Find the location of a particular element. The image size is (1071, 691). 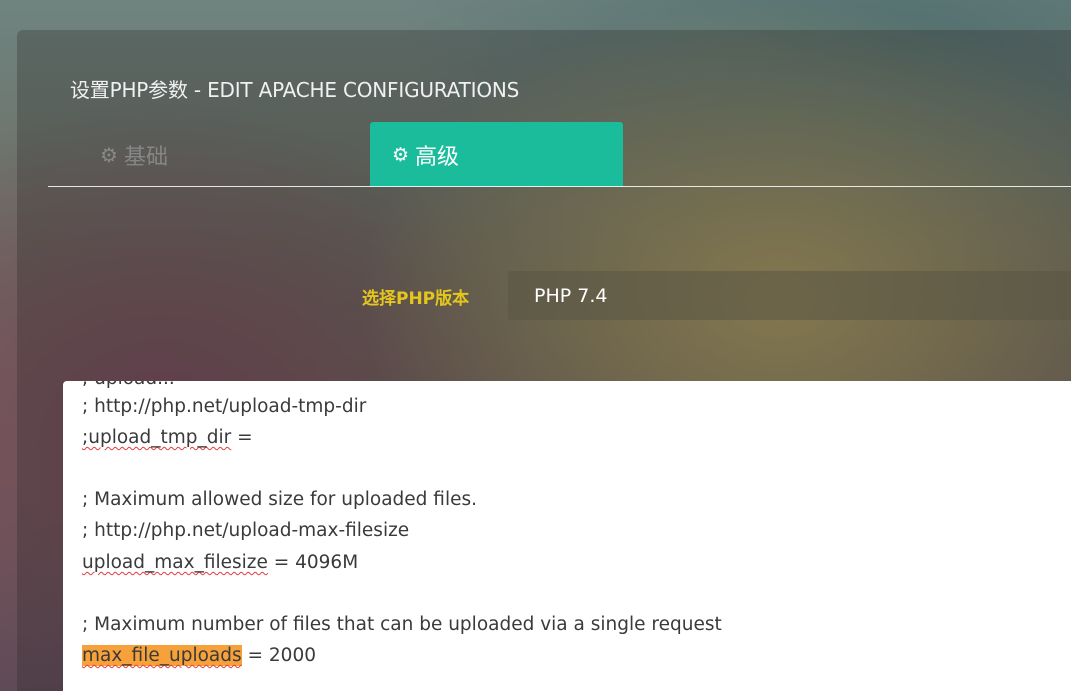

php-version-select: PHP 7.4 is located at coordinates (789, 295).